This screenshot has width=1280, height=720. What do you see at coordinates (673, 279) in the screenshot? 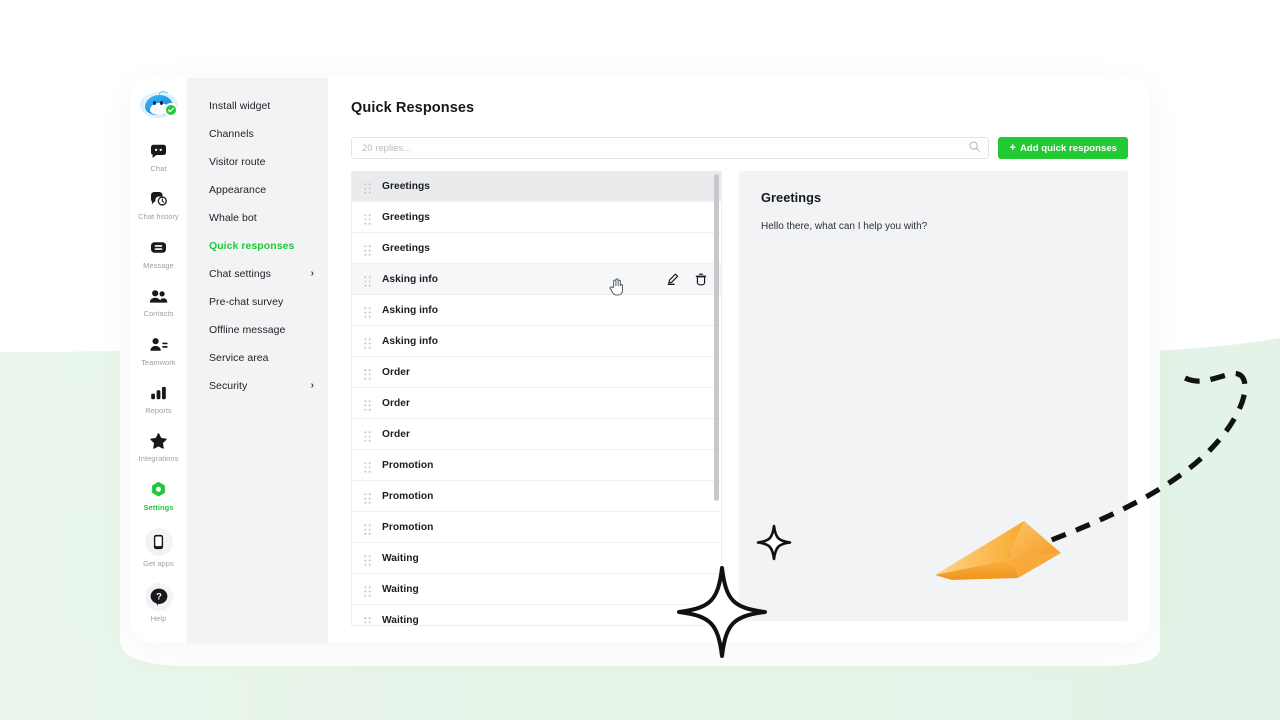
I see `pencil-edit-icon` at bounding box center [673, 279].